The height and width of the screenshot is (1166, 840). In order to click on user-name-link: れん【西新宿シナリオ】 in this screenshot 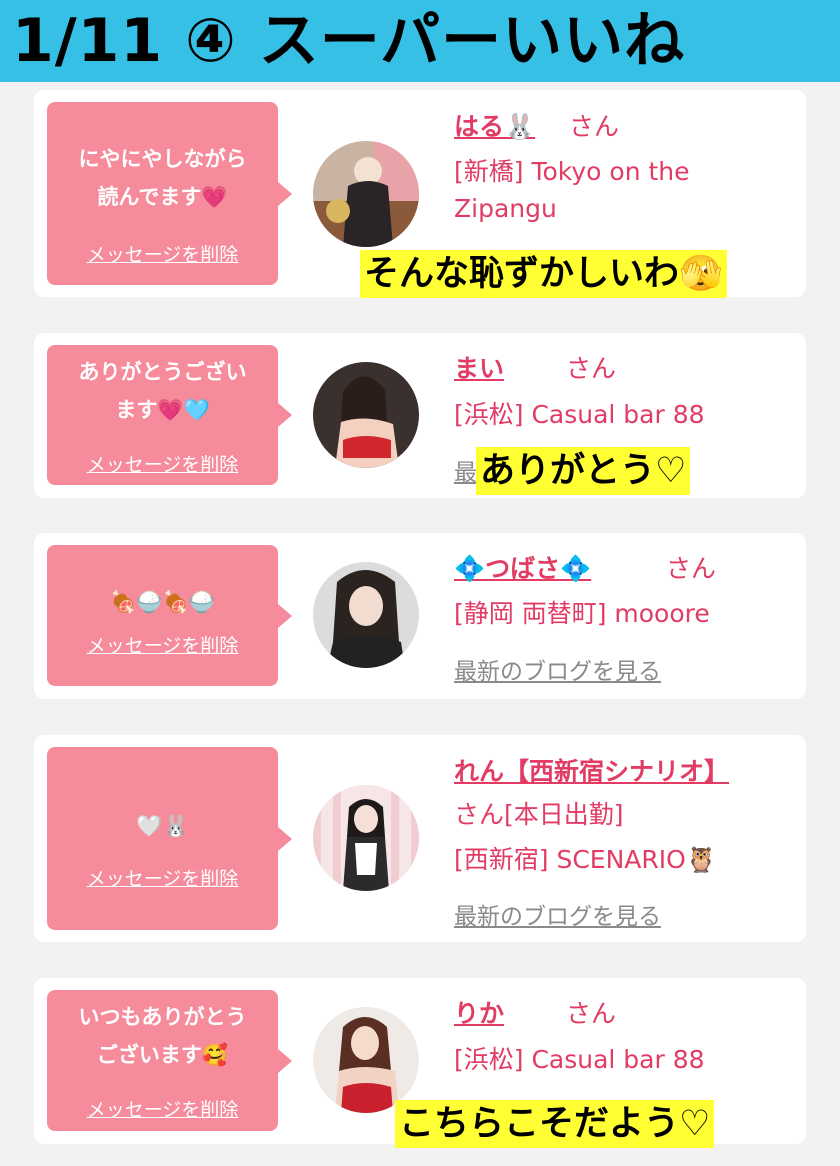, I will do `click(591, 770)`.